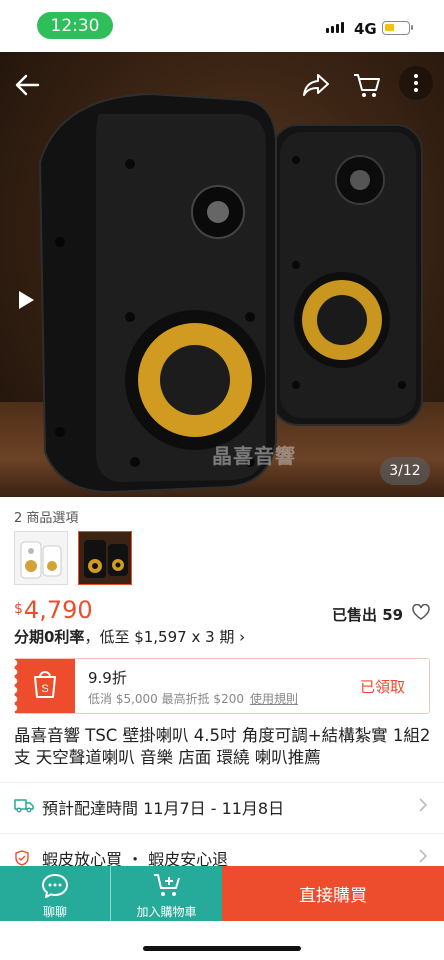  I want to click on price-amount: 4,790, so click(58, 610).